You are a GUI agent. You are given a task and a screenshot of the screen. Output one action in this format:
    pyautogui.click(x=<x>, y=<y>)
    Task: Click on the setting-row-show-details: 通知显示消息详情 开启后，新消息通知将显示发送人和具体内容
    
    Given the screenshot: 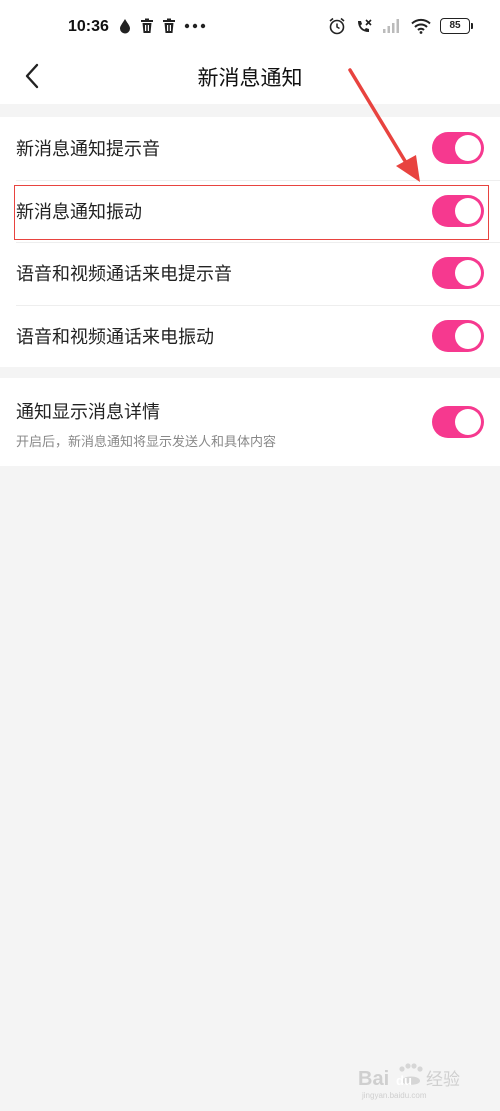 What is the action you would take?
    pyautogui.click(x=250, y=422)
    